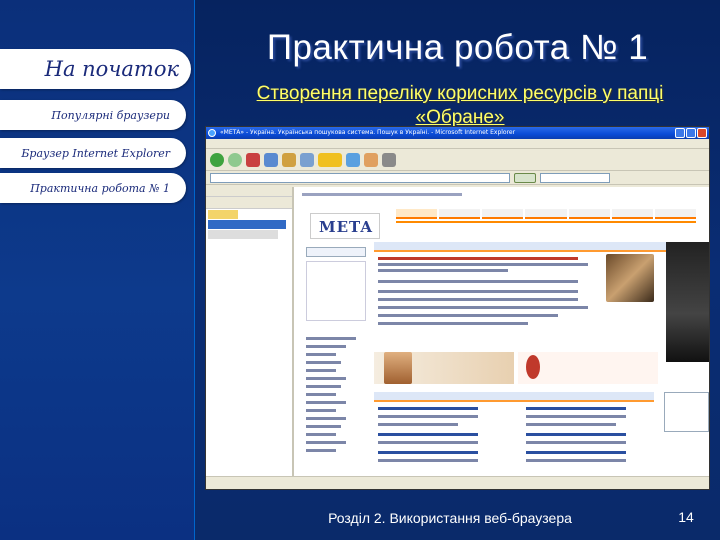 Image resolution: width=720 pixels, height=540 pixels. What do you see at coordinates (289, 159) in the screenshot?
I see `home-icon` at bounding box center [289, 159].